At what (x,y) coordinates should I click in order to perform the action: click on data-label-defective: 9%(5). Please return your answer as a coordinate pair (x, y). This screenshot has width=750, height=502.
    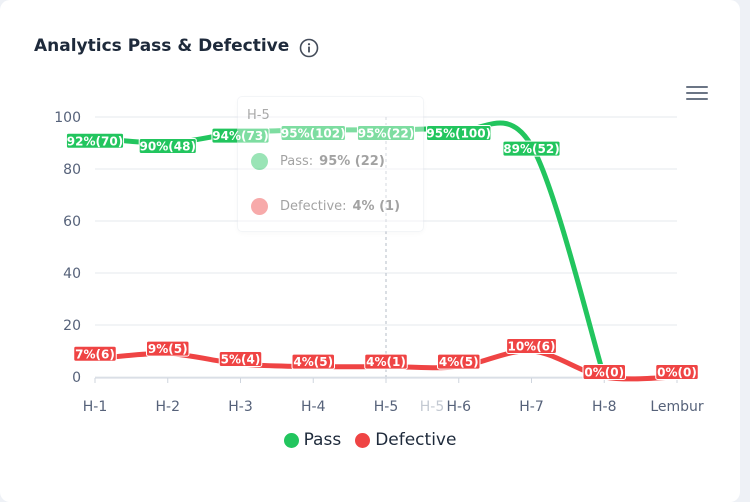
    Looking at the image, I should click on (168, 349).